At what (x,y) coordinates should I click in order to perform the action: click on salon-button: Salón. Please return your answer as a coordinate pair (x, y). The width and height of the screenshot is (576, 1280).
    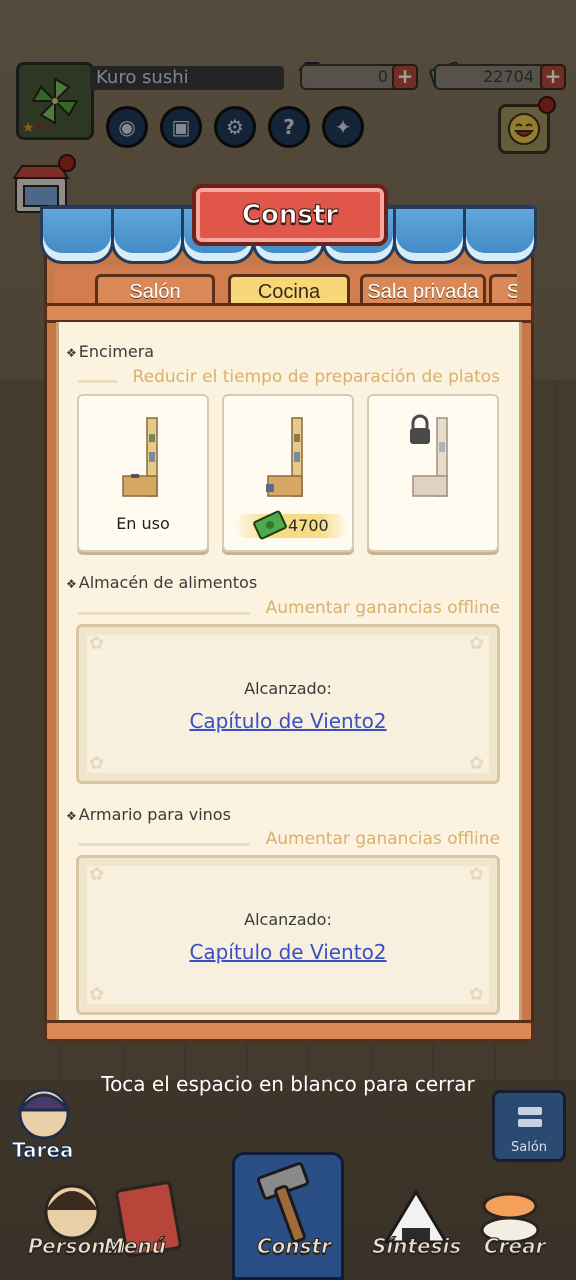
    Looking at the image, I should click on (529, 1126).